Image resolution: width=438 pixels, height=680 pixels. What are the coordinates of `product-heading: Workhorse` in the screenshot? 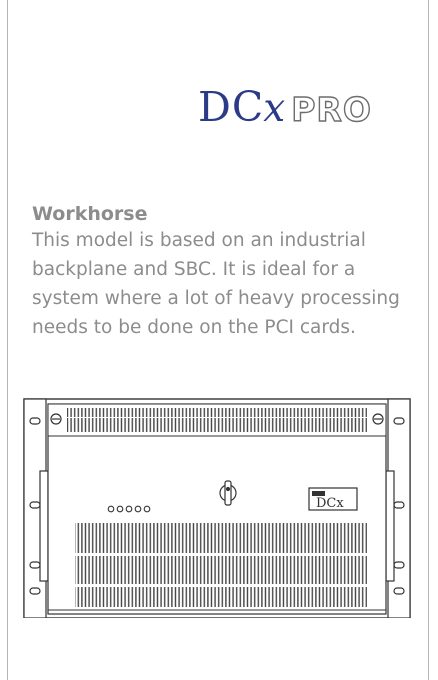 It's located at (90, 214).